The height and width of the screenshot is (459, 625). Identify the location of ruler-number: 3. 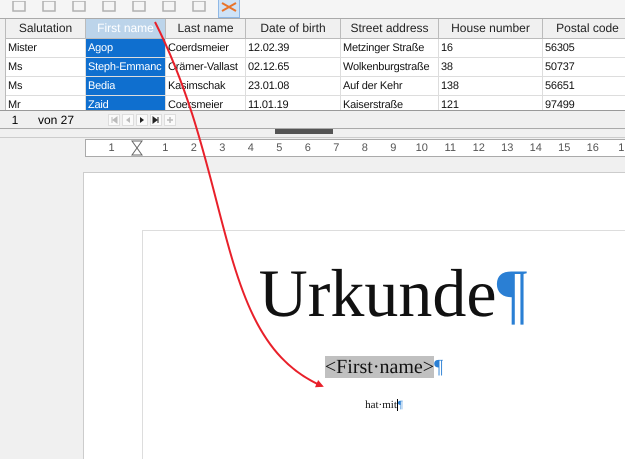
(222, 148).